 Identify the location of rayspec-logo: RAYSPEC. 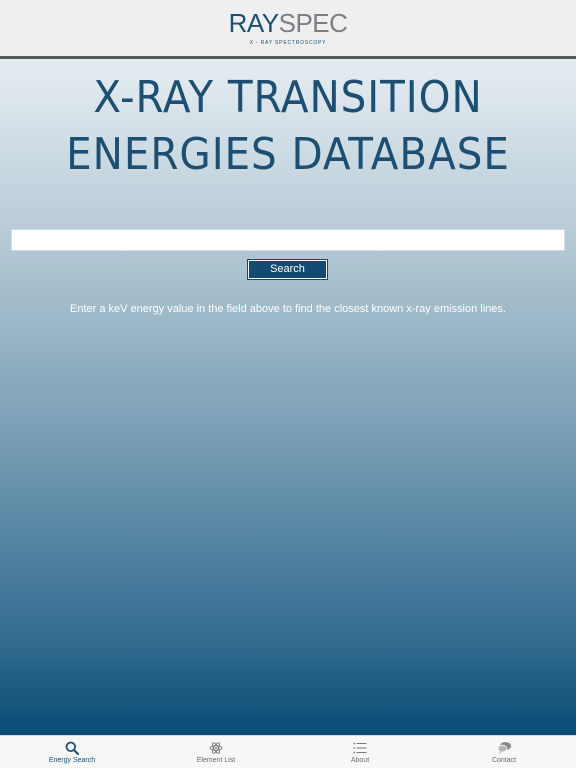
(288, 23).